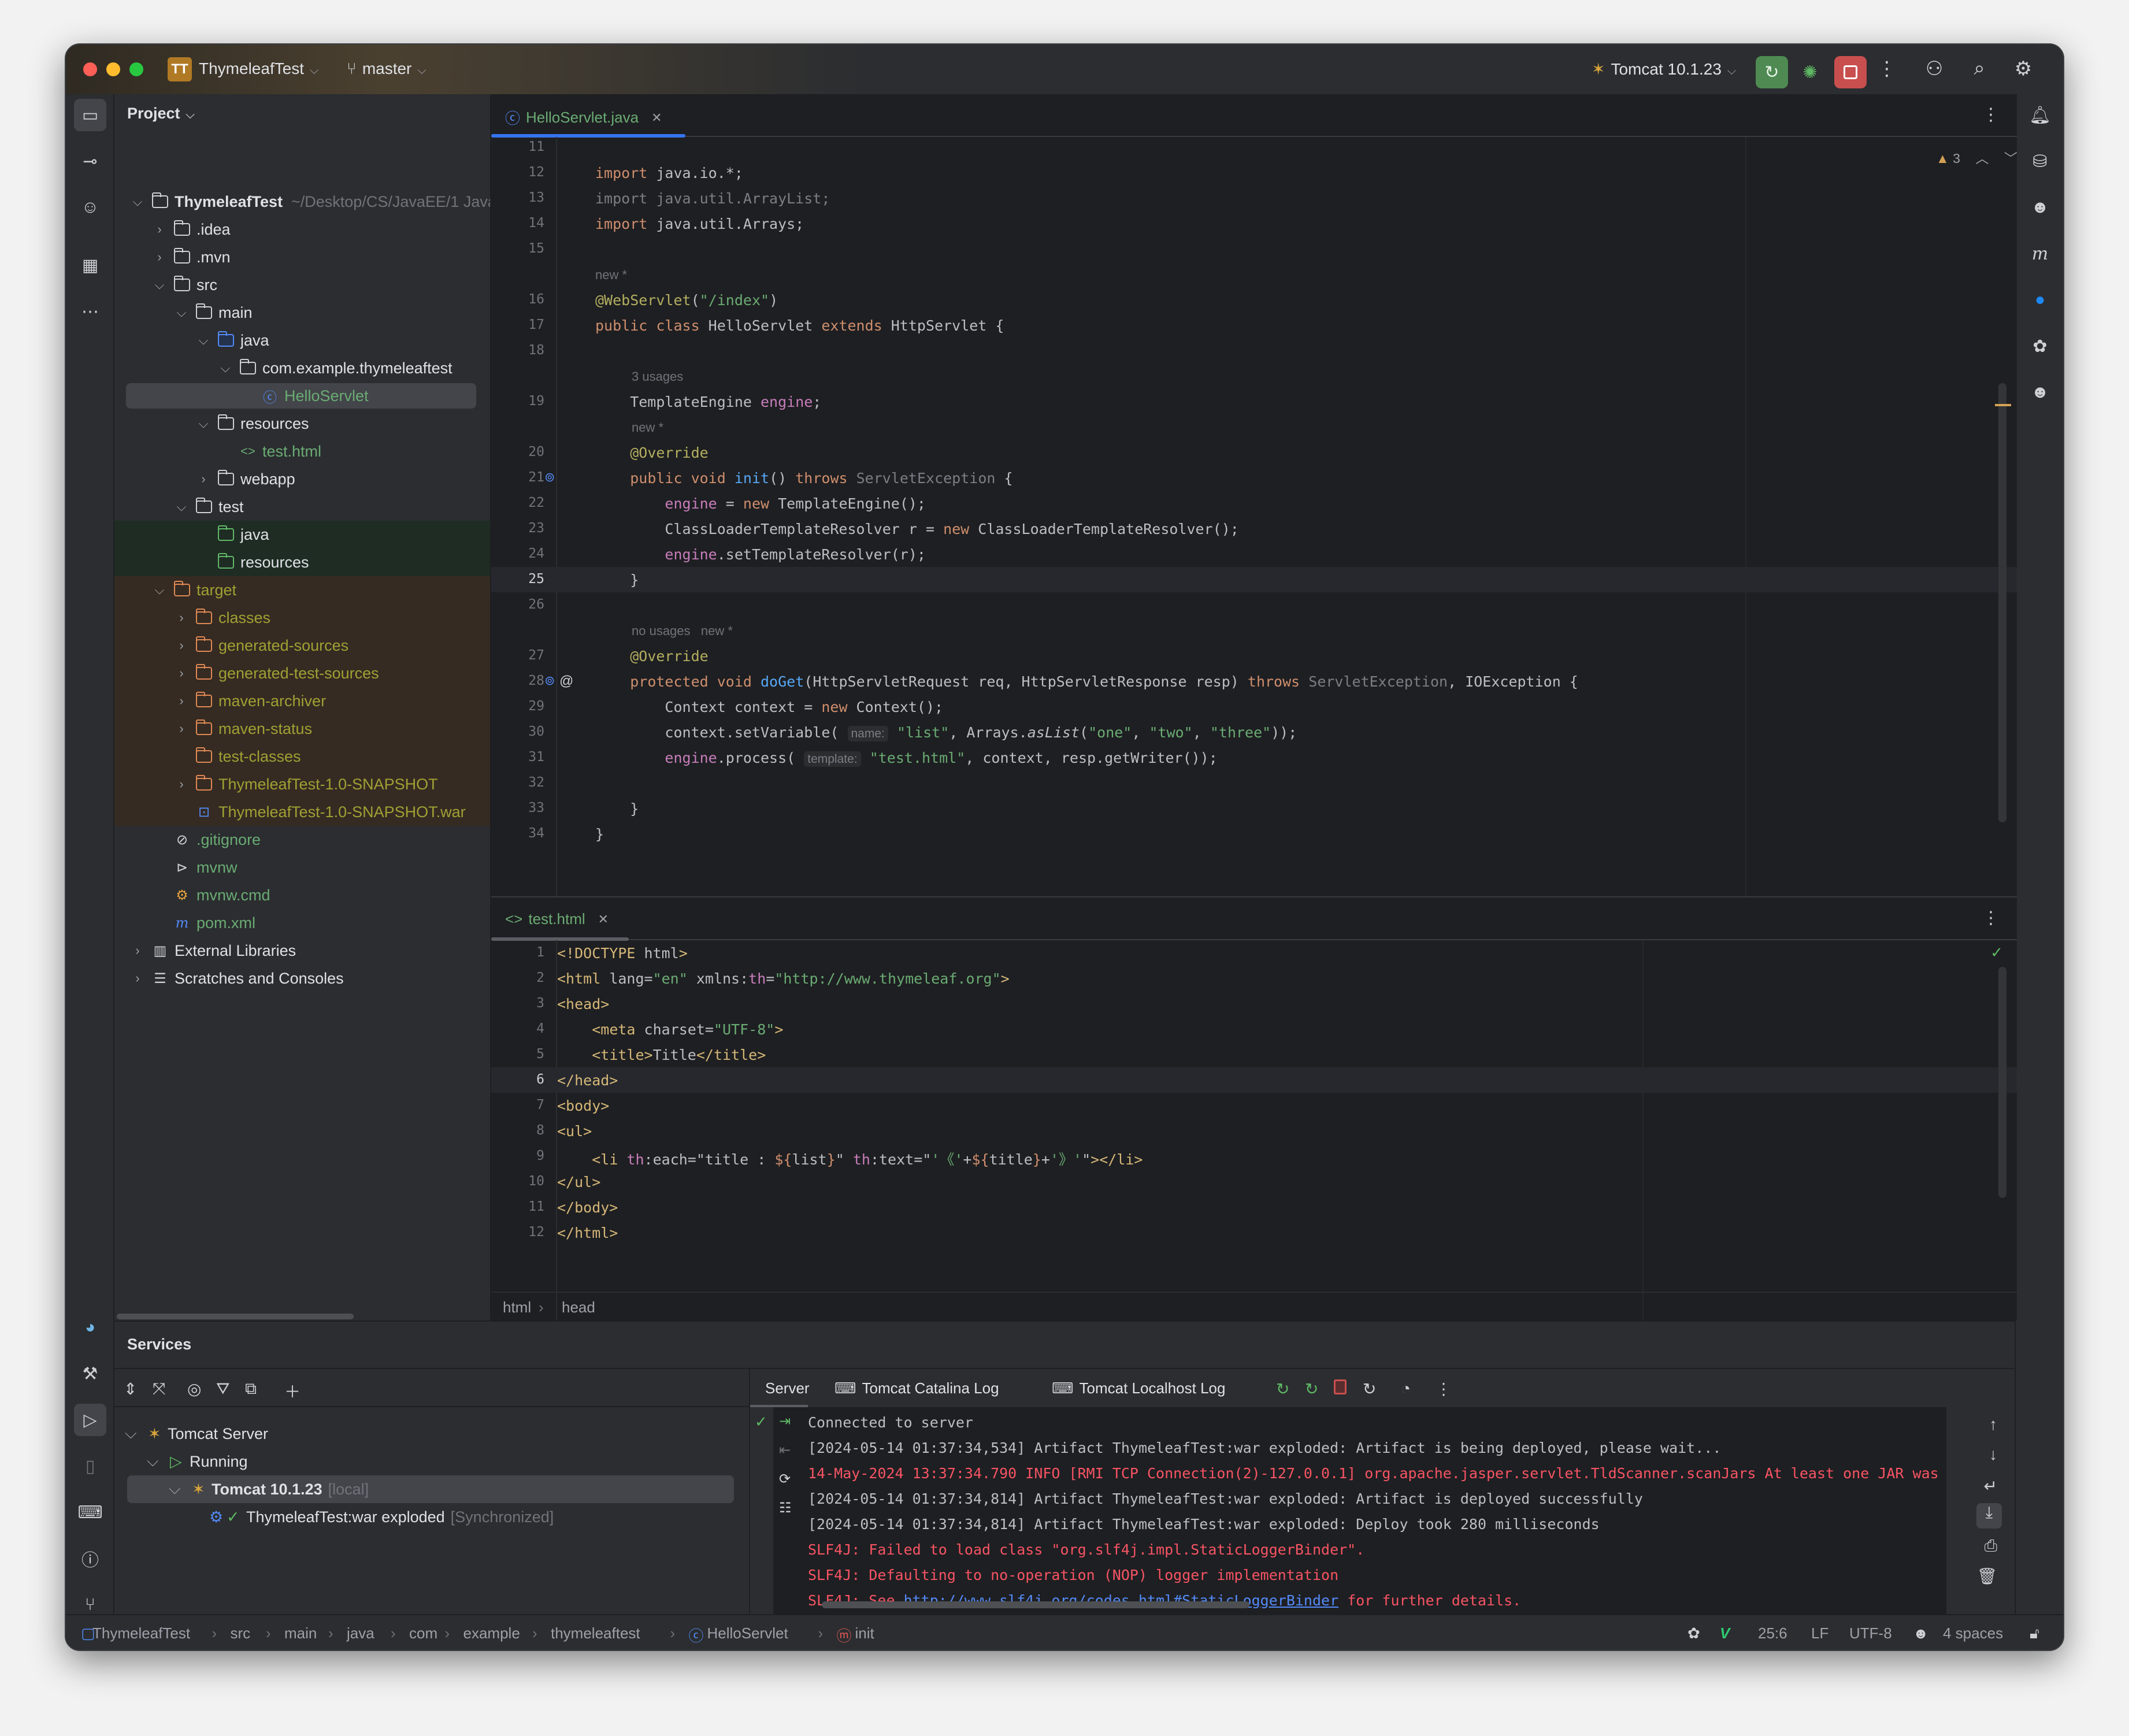  What do you see at coordinates (557, 919) in the screenshot?
I see `tab-test-html: <> test.html ✕` at bounding box center [557, 919].